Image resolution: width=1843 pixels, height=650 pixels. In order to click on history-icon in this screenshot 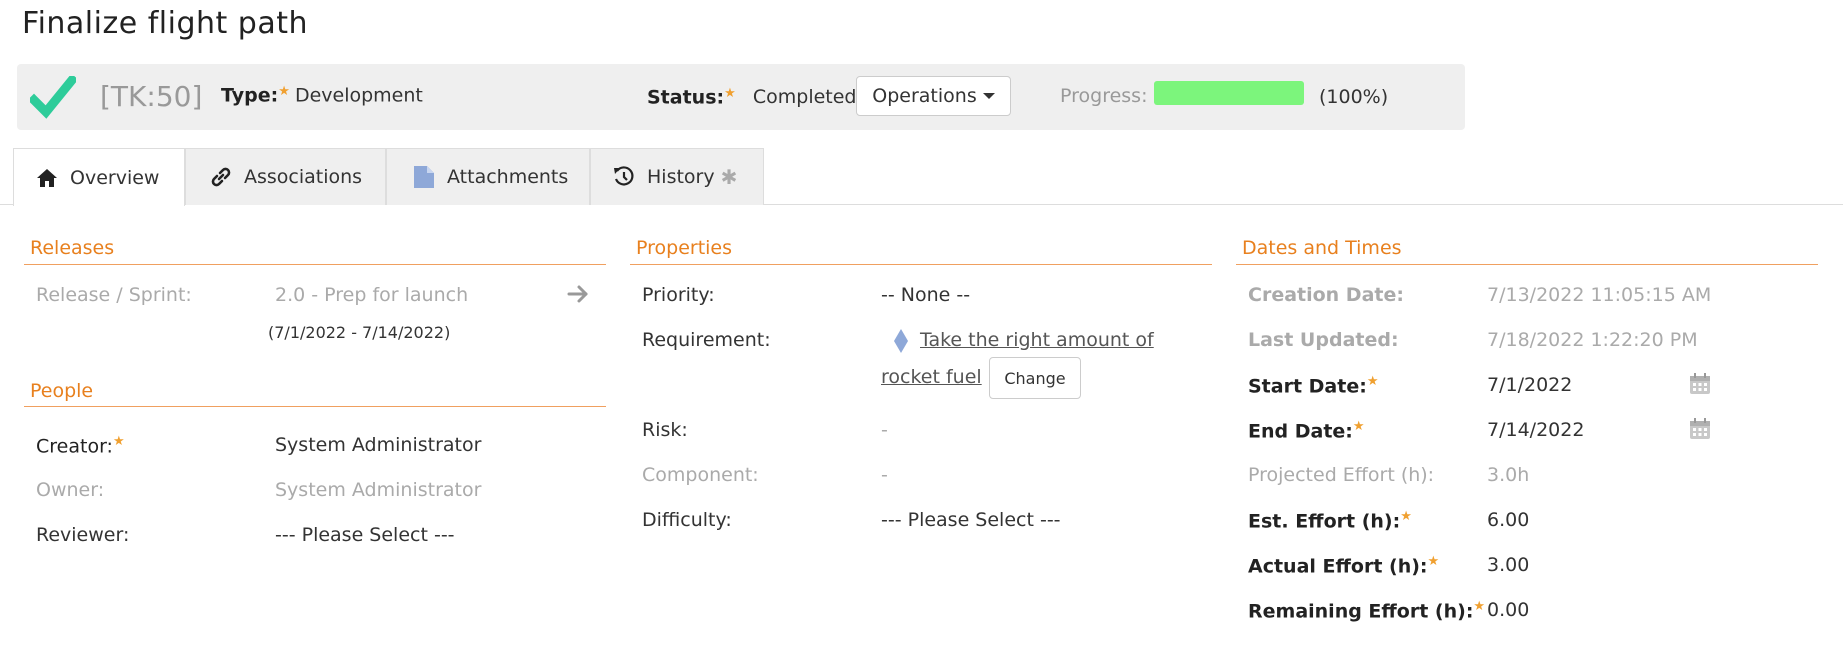, I will do `click(624, 177)`.